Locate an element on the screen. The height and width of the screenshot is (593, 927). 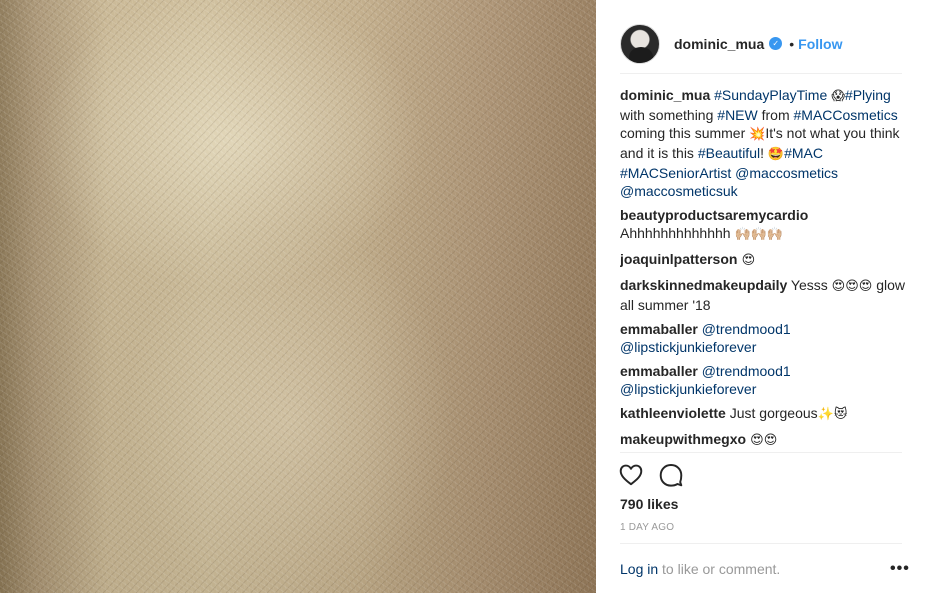
emoji: 💥 is located at coordinates (757, 134).